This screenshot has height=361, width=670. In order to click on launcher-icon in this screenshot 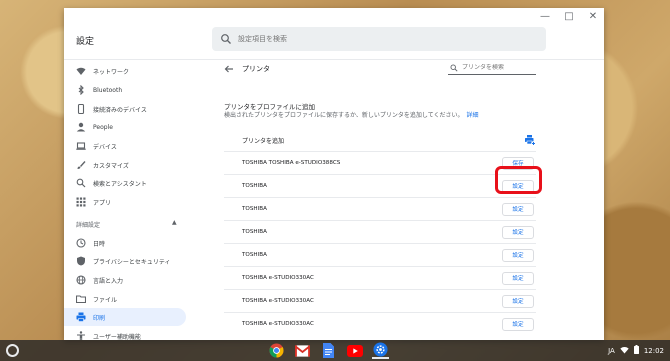, I will do `click(12, 350)`.